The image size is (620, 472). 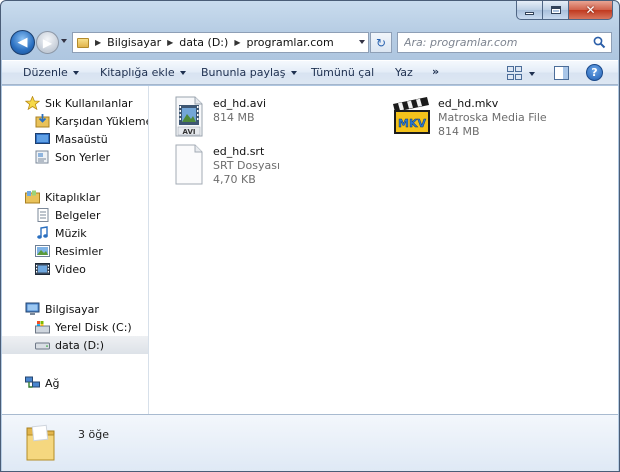 I want to click on mkv-file-icon: MKV, so click(x=411, y=115).